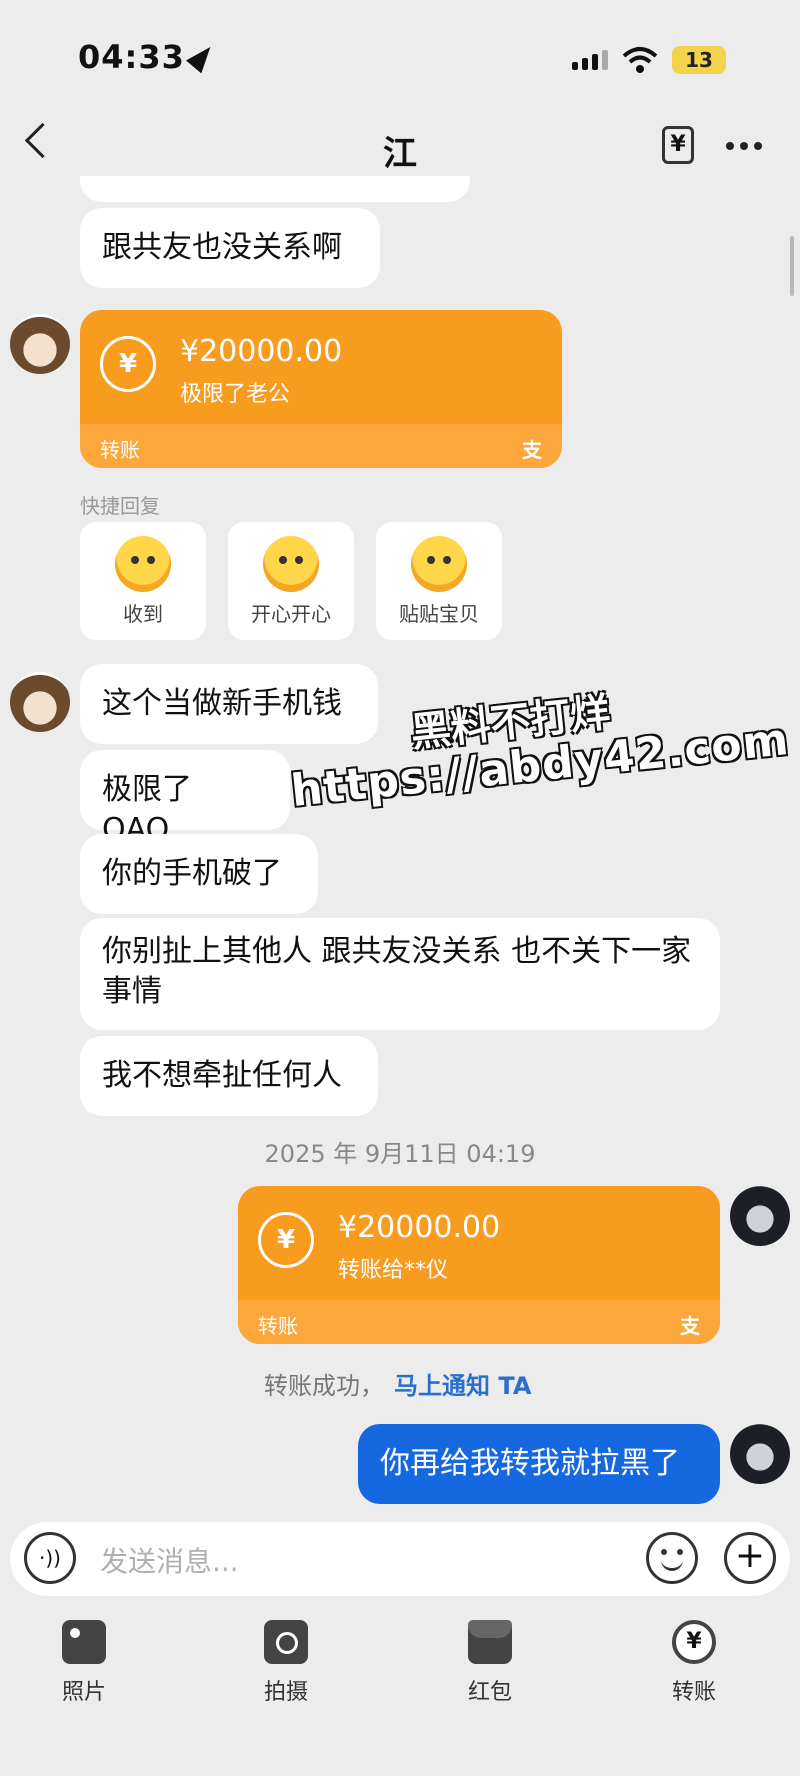 The height and width of the screenshot is (1776, 800). I want to click on message-bubble: 极限了 QAQ, so click(185, 798).